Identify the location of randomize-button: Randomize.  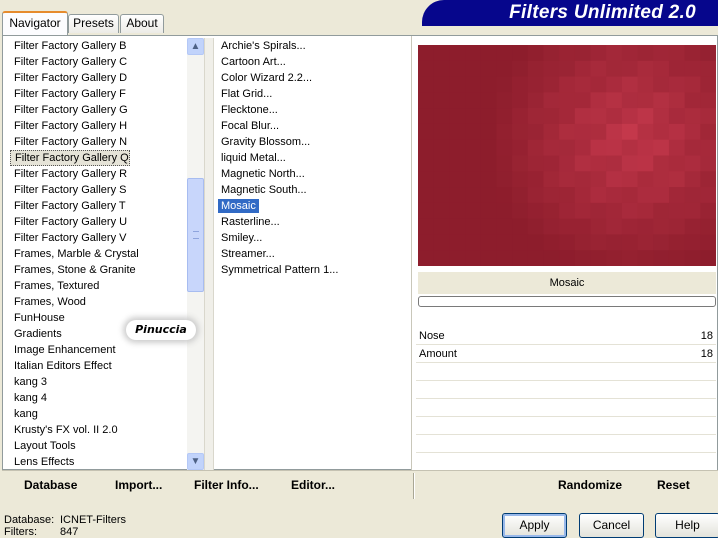
(590, 485).